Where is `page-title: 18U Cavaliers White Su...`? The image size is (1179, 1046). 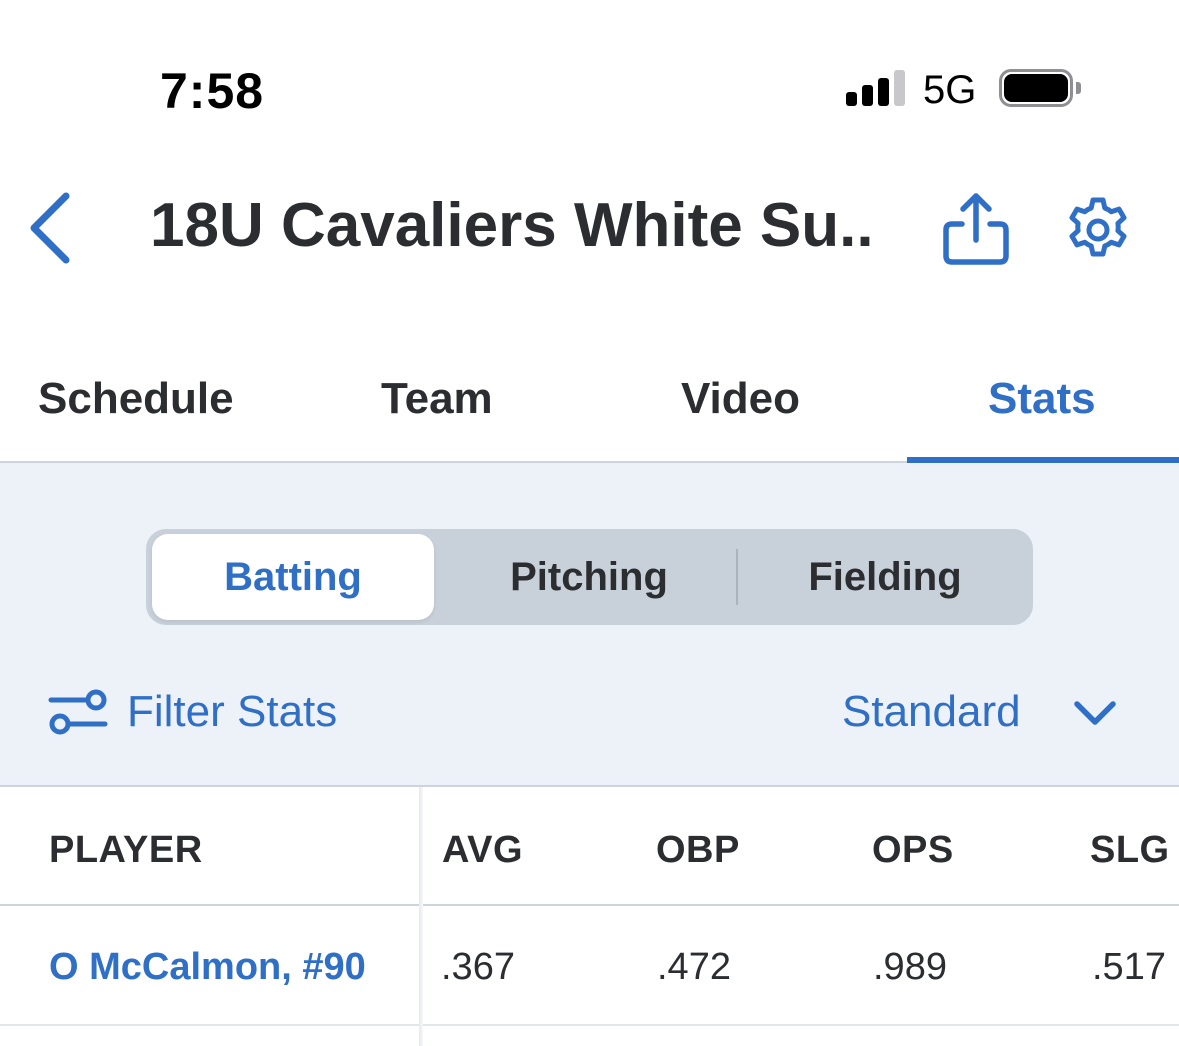
page-title: 18U Cavaliers White Su... is located at coordinates (510, 225).